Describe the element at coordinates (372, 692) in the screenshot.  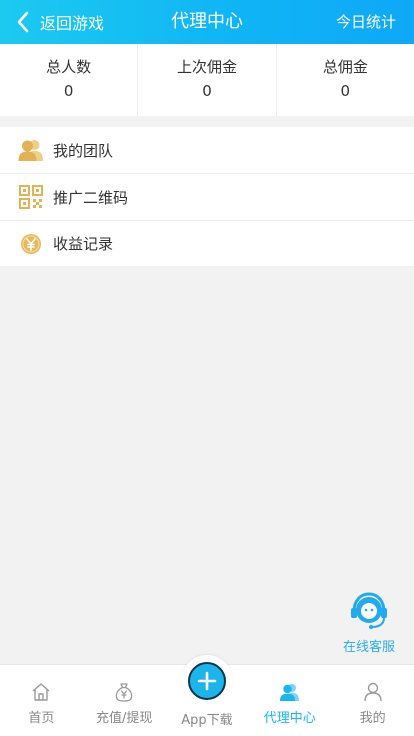
I see `user-icon` at that location.